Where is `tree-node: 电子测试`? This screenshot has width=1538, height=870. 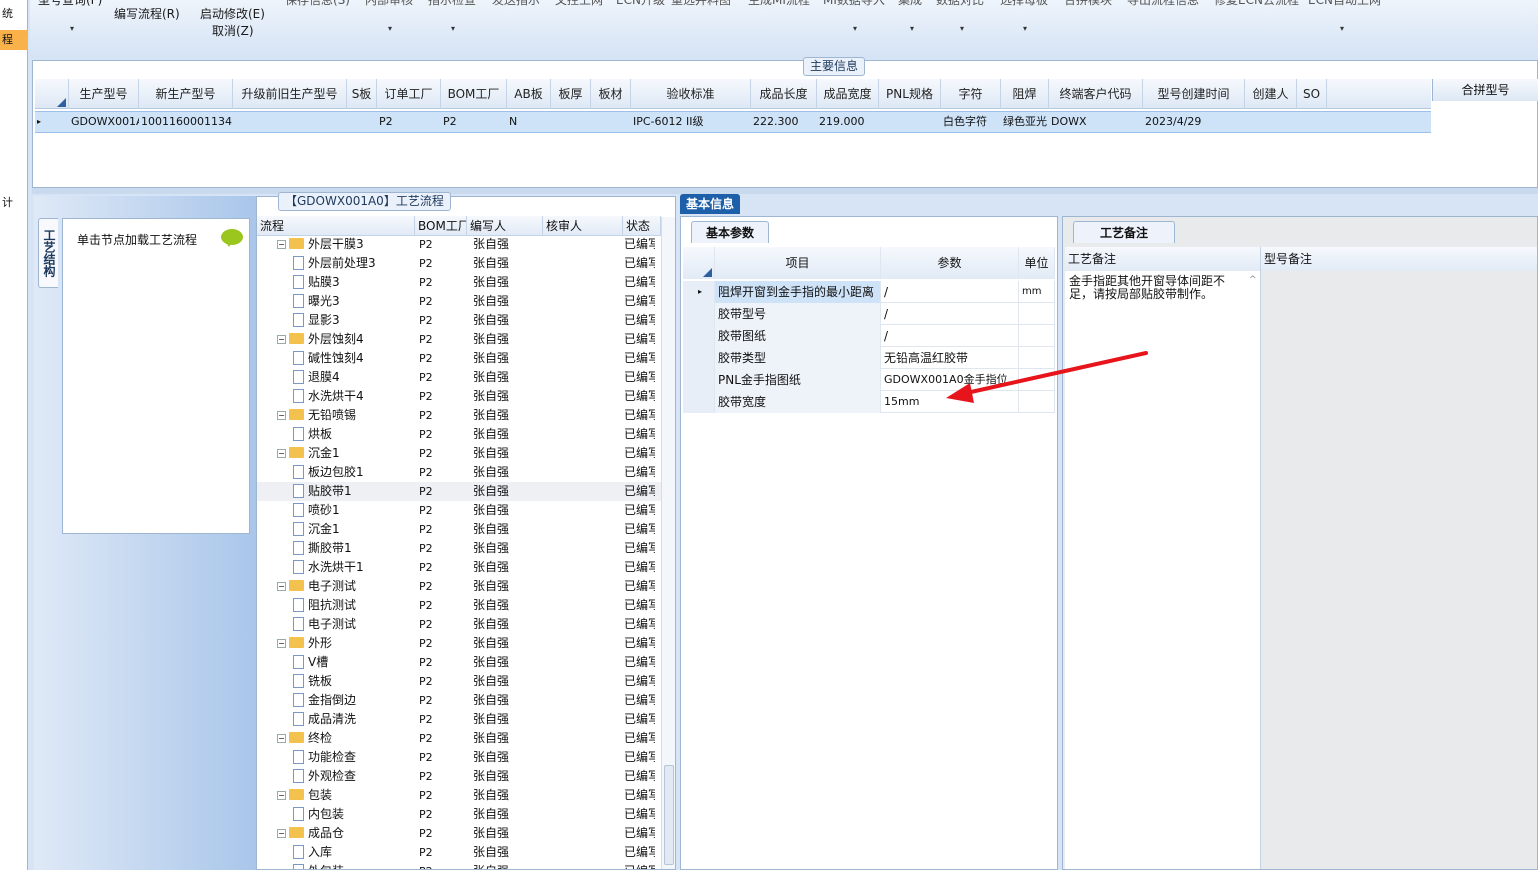 tree-node: 电子测试 is located at coordinates (354, 624).